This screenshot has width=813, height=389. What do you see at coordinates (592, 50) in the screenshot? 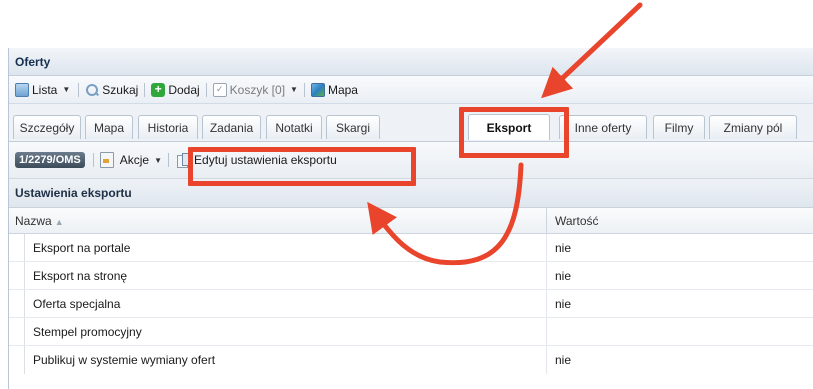
I see `arrow-to-eksport-tab` at bounding box center [592, 50].